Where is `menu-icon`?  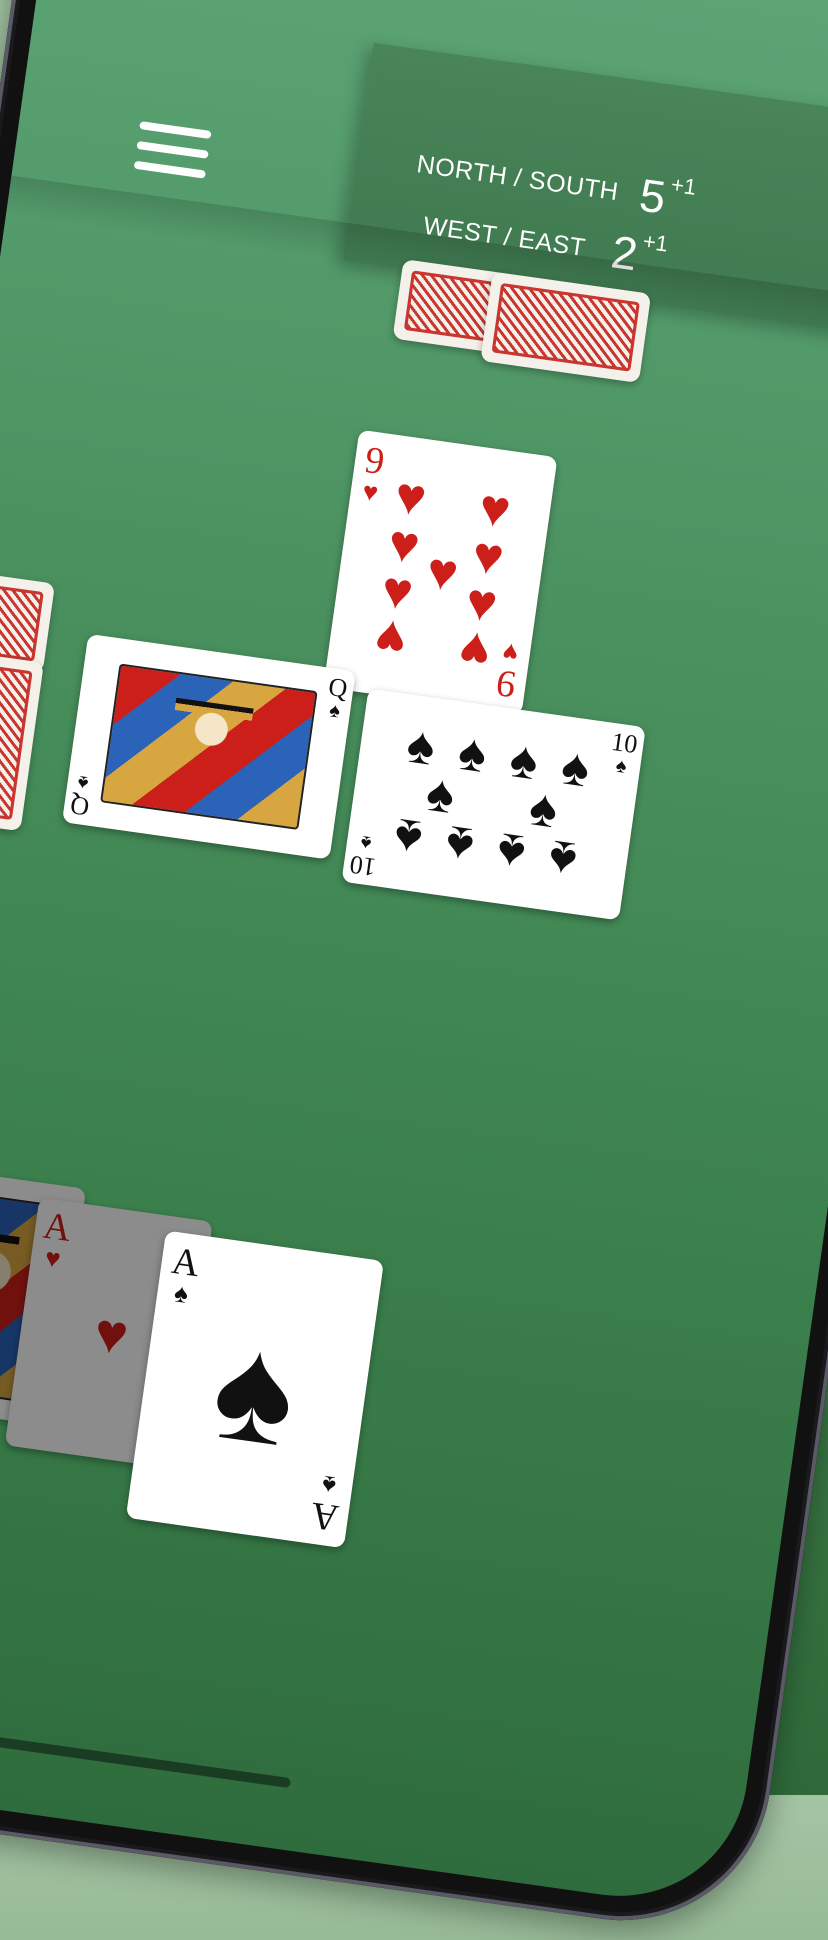
menu-icon is located at coordinates (172, 152).